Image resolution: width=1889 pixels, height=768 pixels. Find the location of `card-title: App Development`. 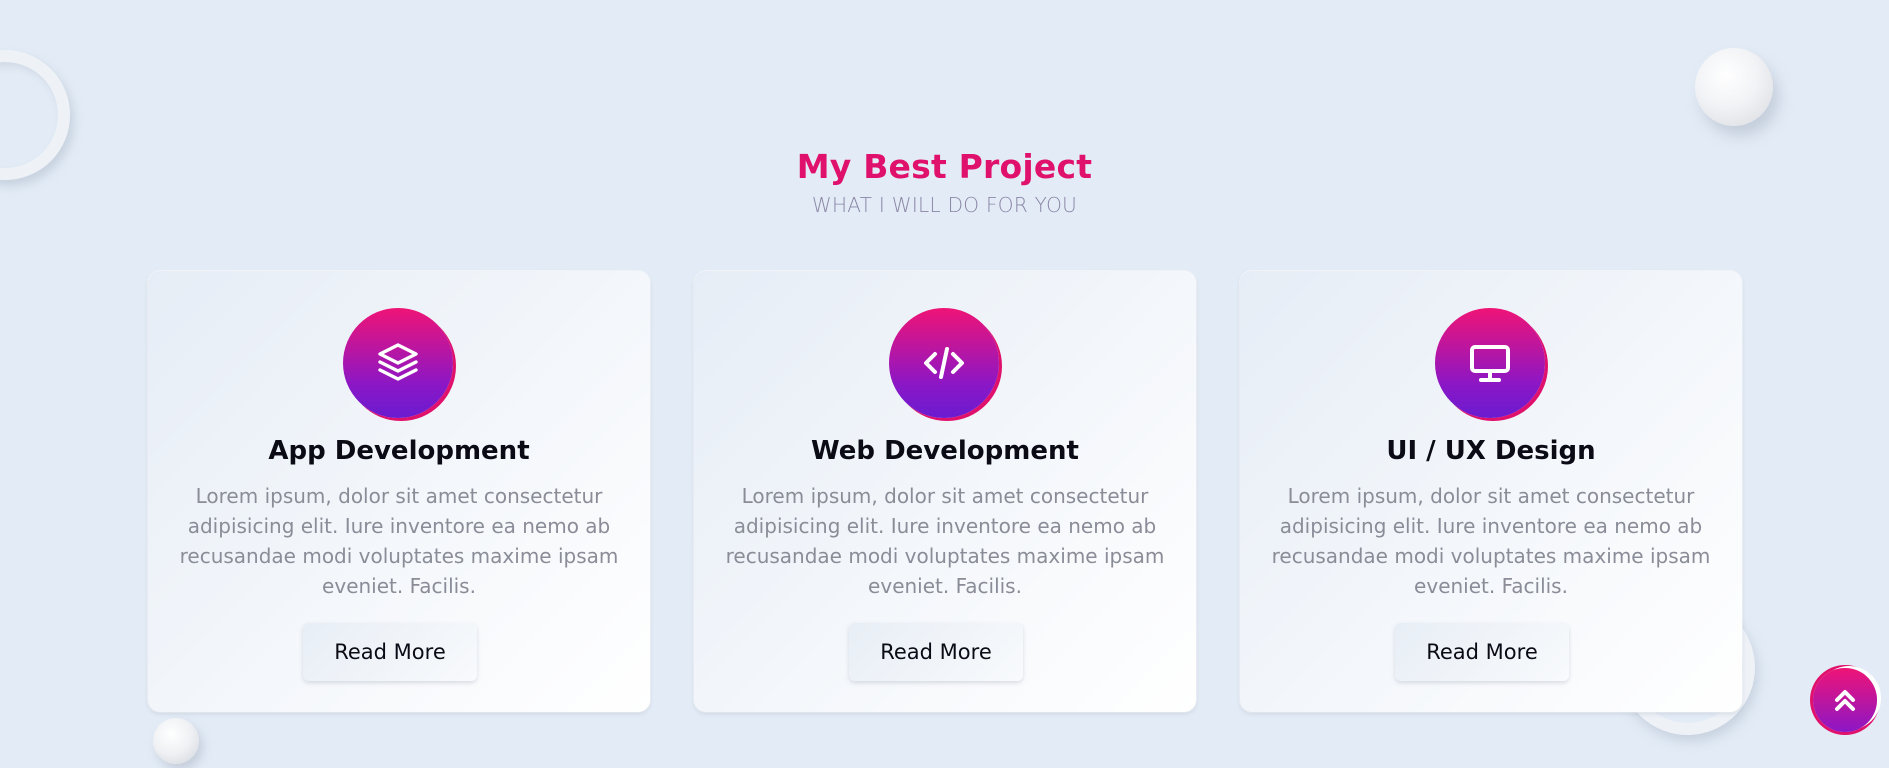

card-title: App Development is located at coordinates (399, 451).